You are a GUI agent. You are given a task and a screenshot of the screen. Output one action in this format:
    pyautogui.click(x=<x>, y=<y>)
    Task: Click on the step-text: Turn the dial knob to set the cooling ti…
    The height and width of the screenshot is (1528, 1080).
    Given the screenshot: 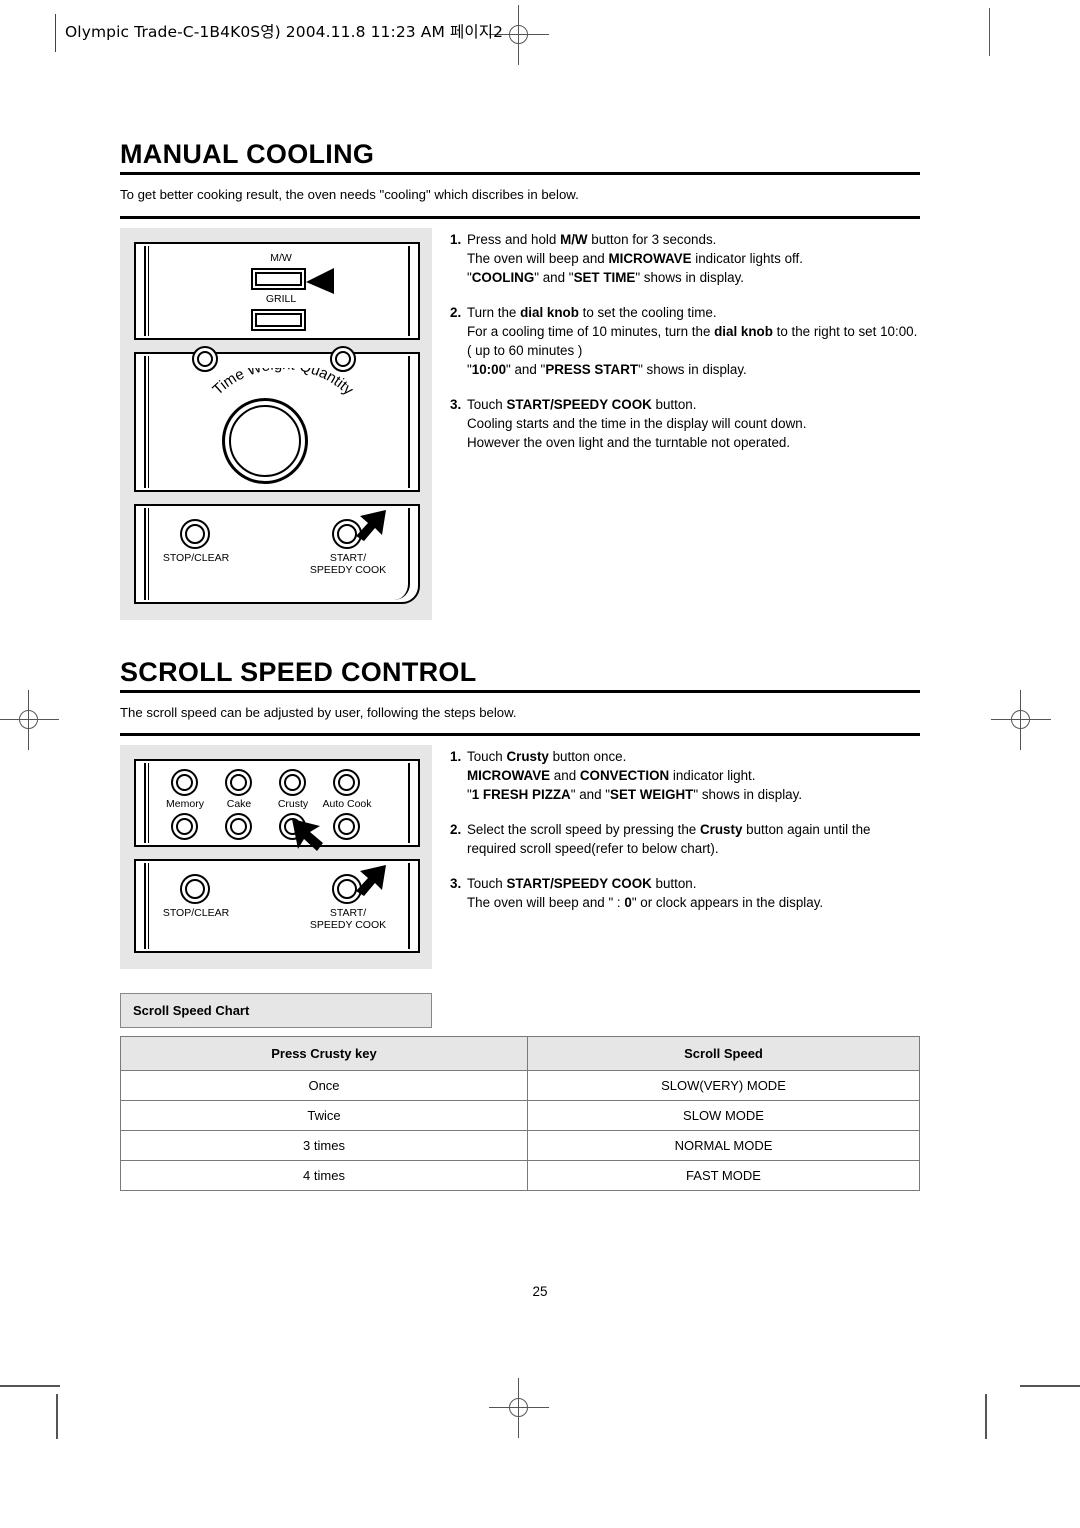 What is the action you would take?
    pyautogui.click(x=692, y=340)
    